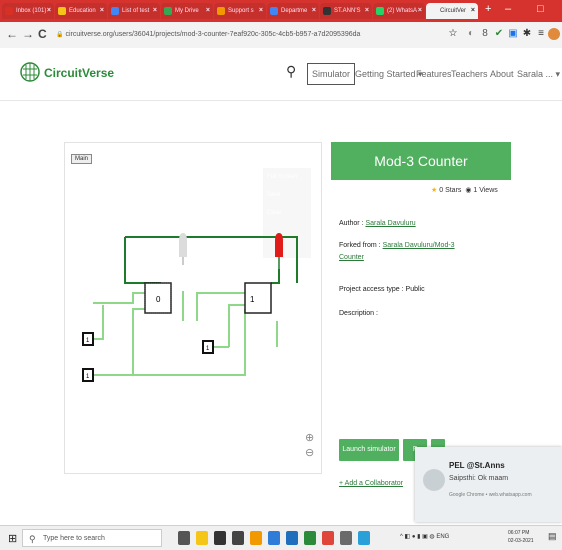  I want to click on eye-icon: ◉, so click(468, 190).